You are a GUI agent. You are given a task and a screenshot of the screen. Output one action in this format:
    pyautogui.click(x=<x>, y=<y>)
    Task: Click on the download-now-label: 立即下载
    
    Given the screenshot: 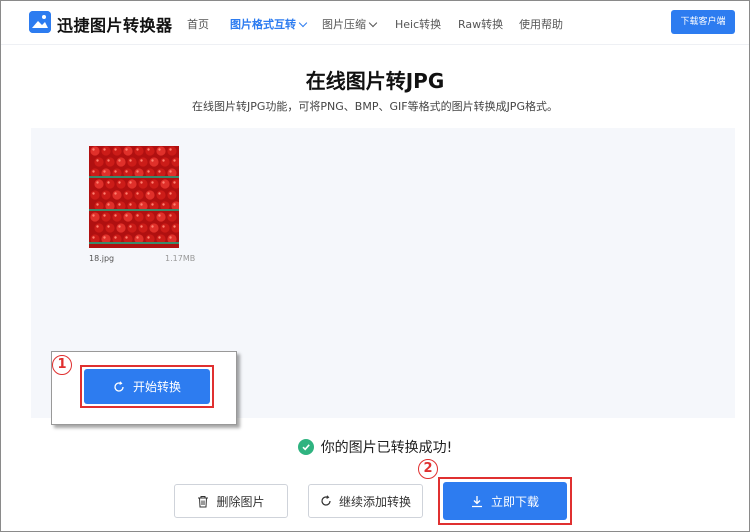 What is the action you would take?
    pyautogui.click(x=514, y=501)
    